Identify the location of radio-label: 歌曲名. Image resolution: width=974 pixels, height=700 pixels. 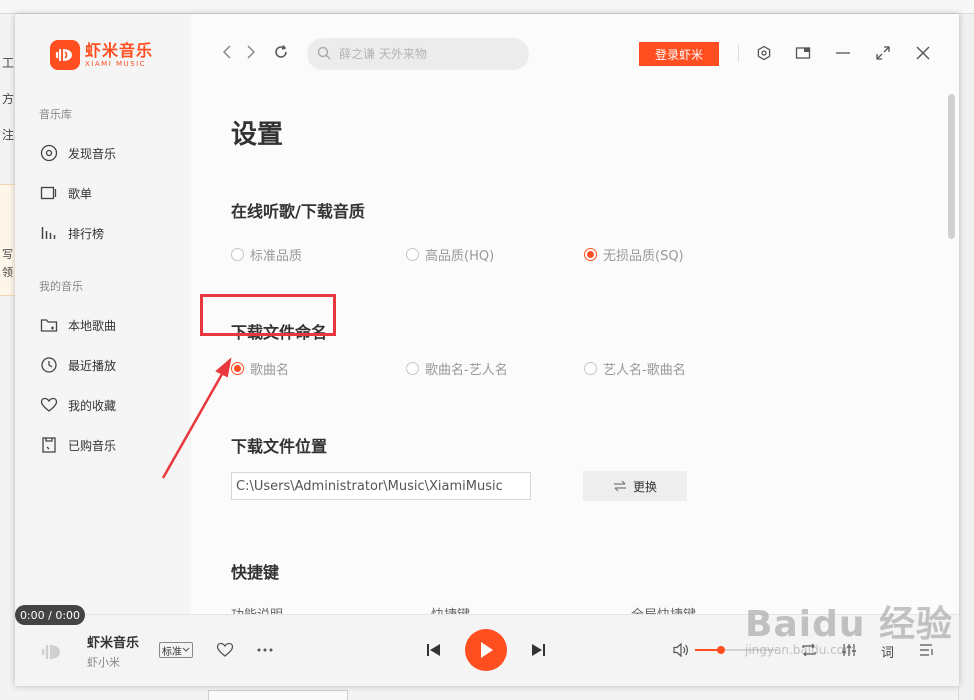
(270, 370).